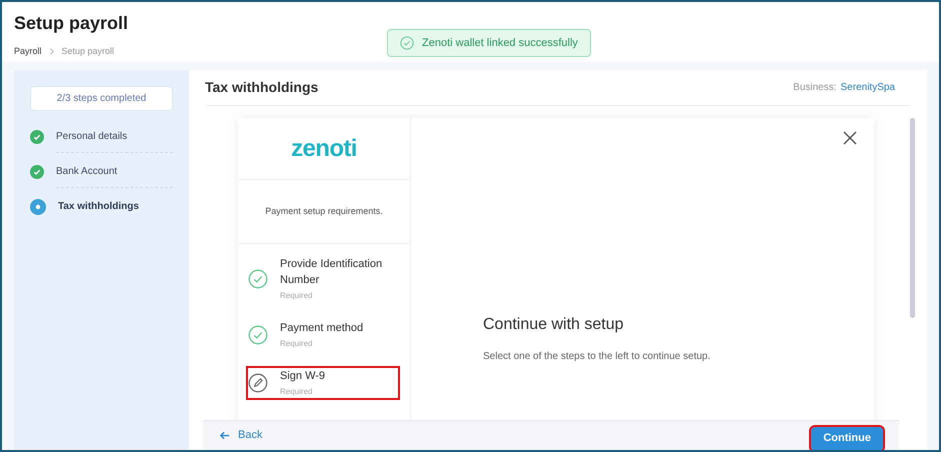 The width and height of the screenshot is (941, 452). What do you see at coordinates (52, 52) in the screenshot?
I see `chevron-right-icon` at bounding box center [52, 52].